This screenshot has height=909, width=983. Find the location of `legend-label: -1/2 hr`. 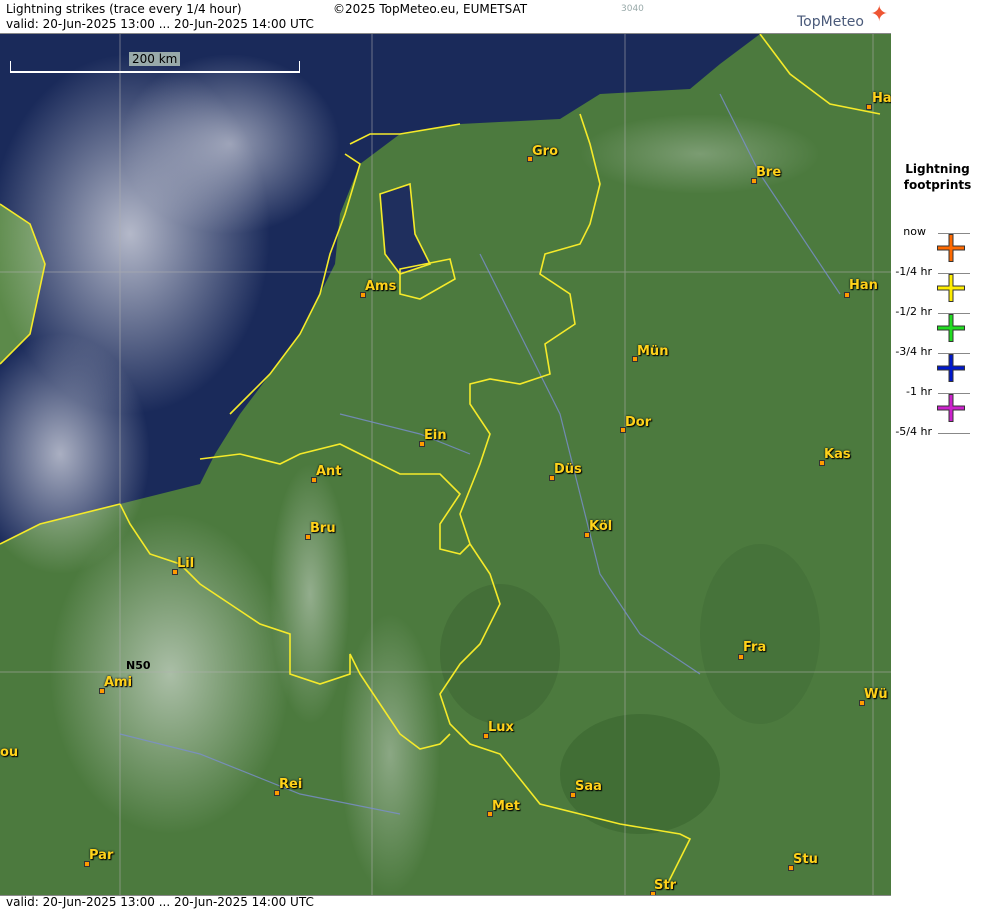

legend-label: -1/2 hr is located at coordinates (913, 311).